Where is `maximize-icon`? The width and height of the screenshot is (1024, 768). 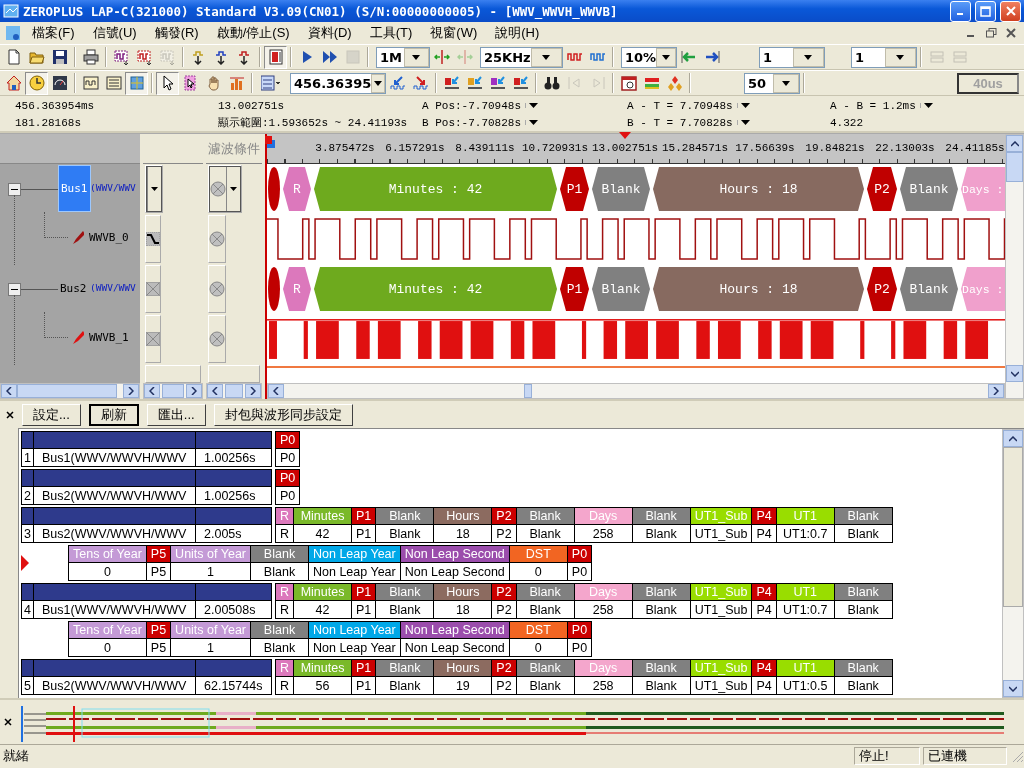 maximize-icon is located at coordinates (985, 11).